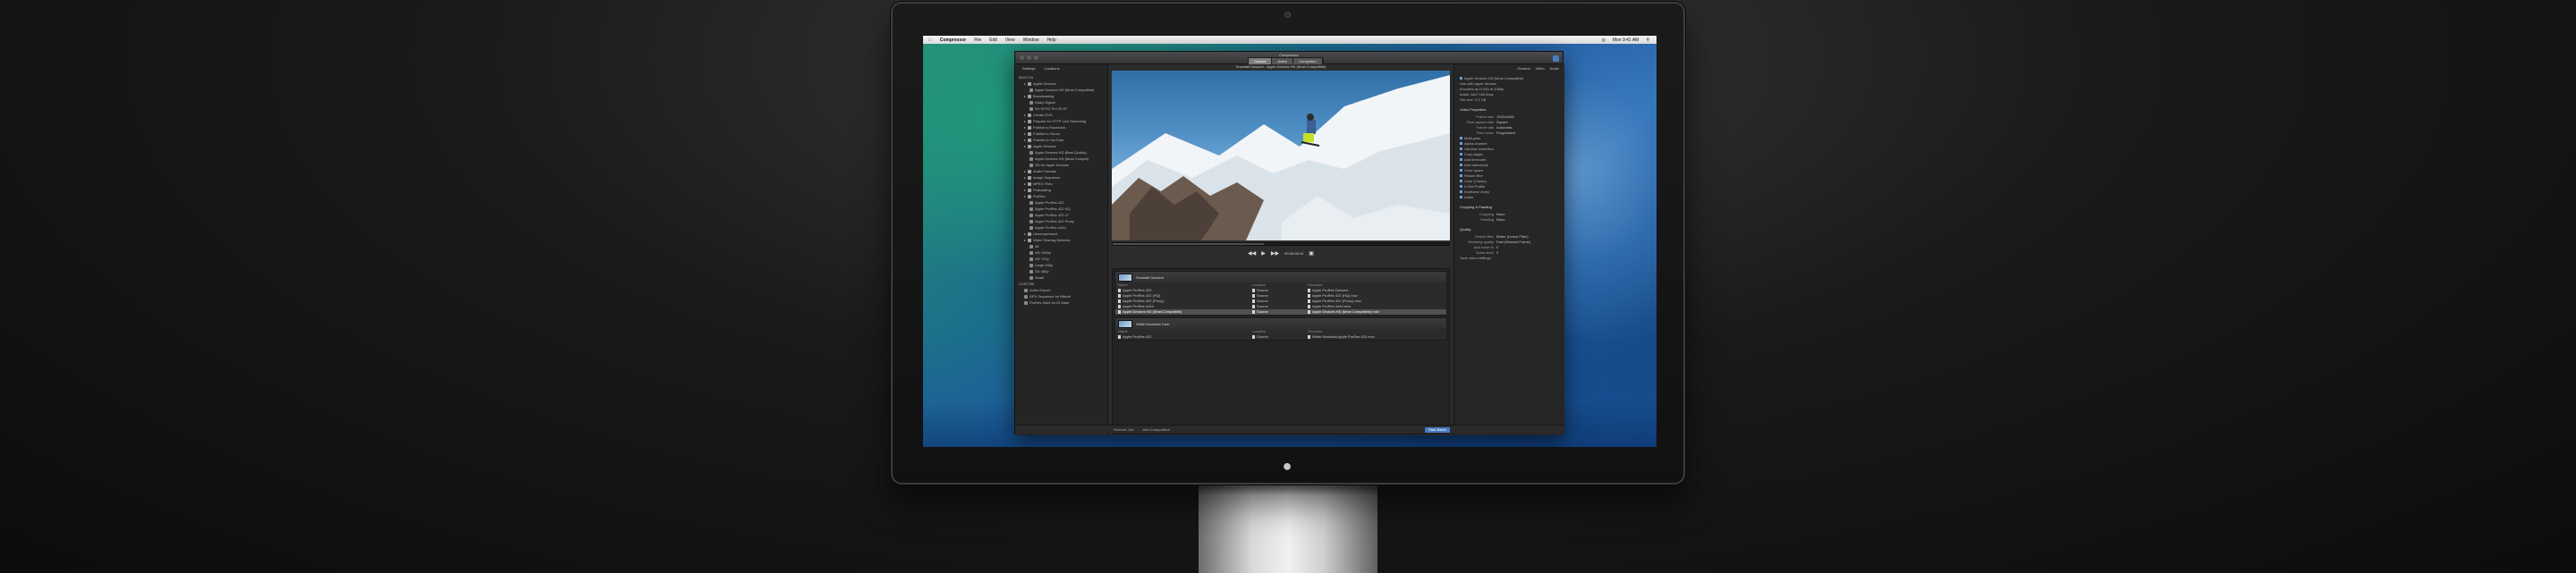  What do you see at coordinates (1281, 244) in the screenshot?
I see `timeline-scrubber` at bounding box center [1281, 244].